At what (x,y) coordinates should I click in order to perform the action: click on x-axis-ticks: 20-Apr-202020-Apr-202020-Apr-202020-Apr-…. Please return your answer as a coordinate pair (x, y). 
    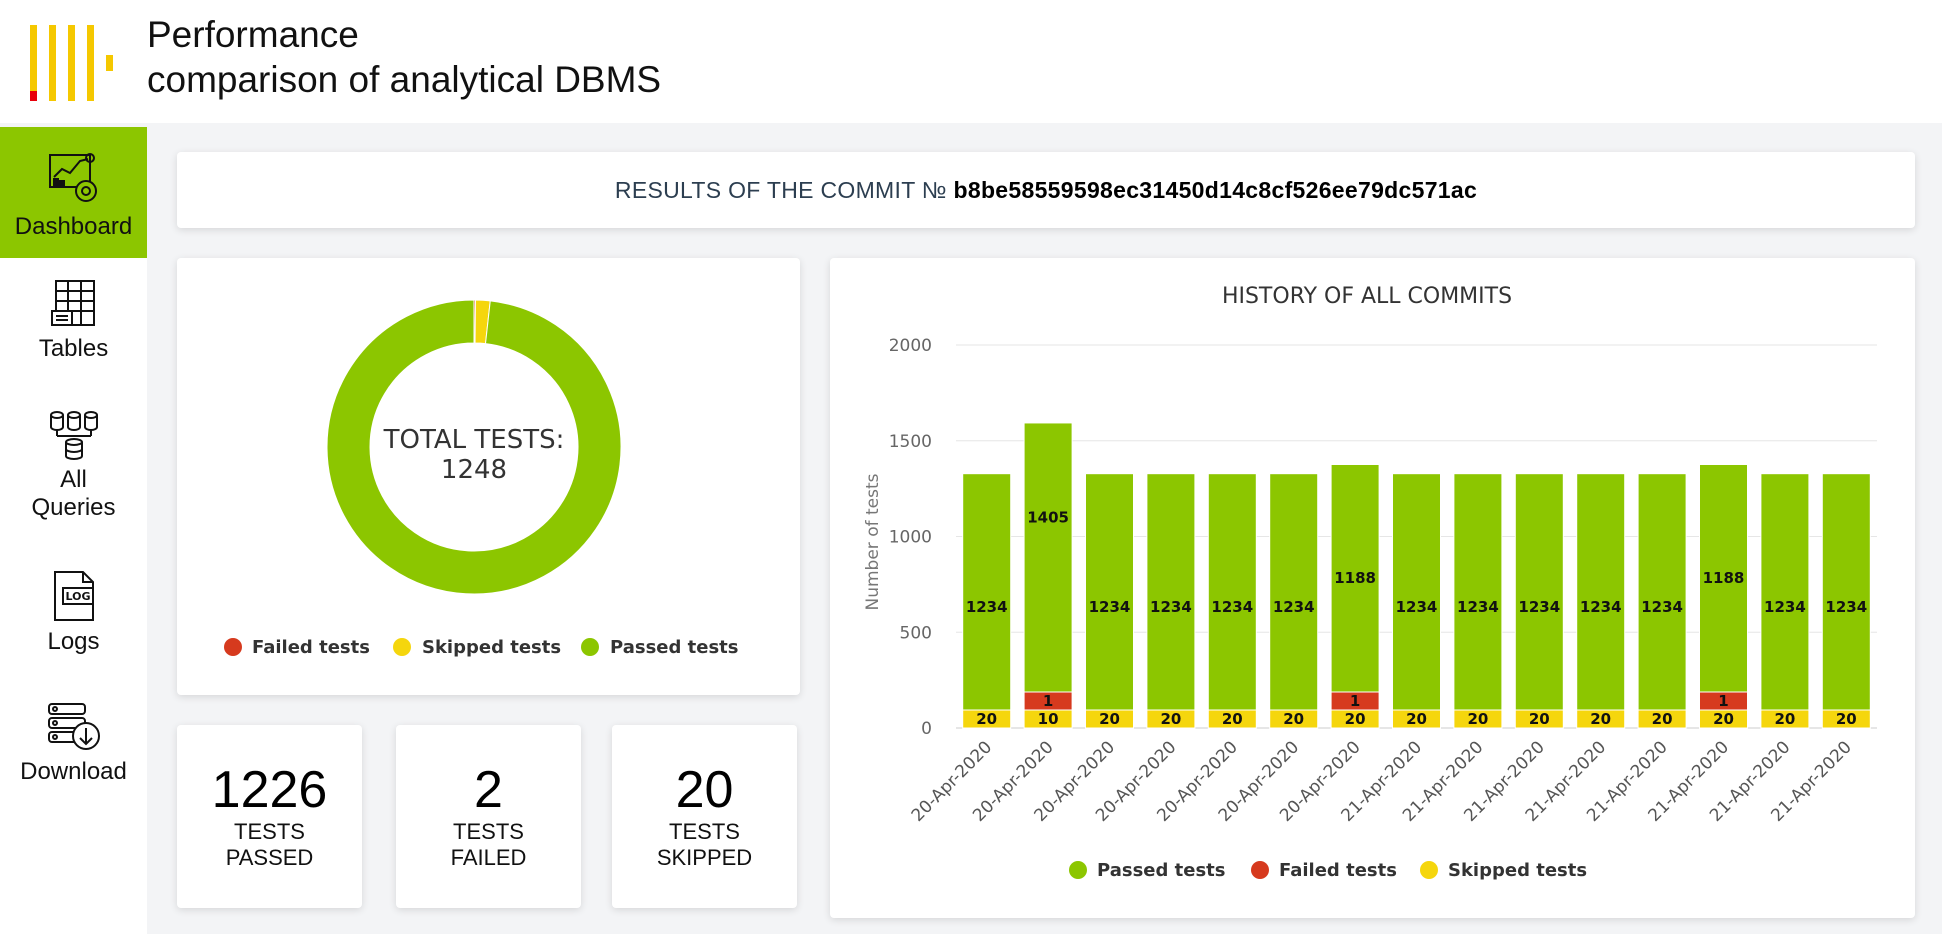
    Looking at the image, I should click on (1382, 781).